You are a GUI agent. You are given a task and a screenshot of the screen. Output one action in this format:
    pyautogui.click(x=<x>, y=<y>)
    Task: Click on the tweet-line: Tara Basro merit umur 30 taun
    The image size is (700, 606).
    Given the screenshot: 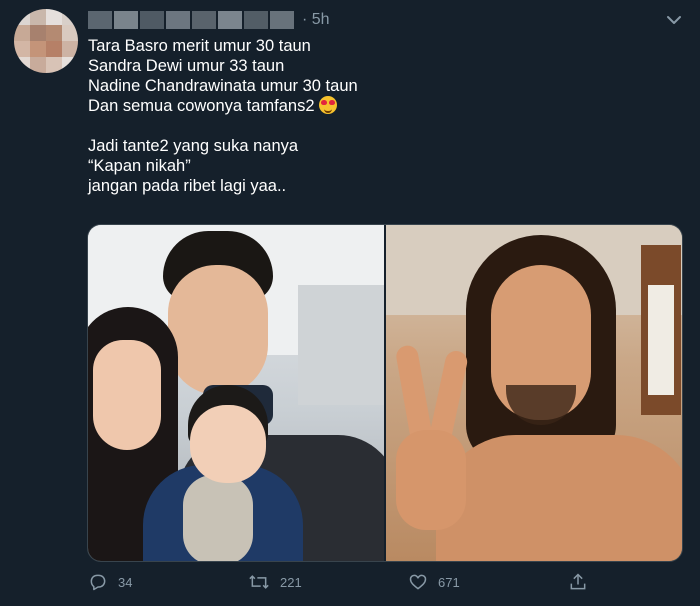 What is the action you would take?
    pyautogui.click(x=199, y=46)
    